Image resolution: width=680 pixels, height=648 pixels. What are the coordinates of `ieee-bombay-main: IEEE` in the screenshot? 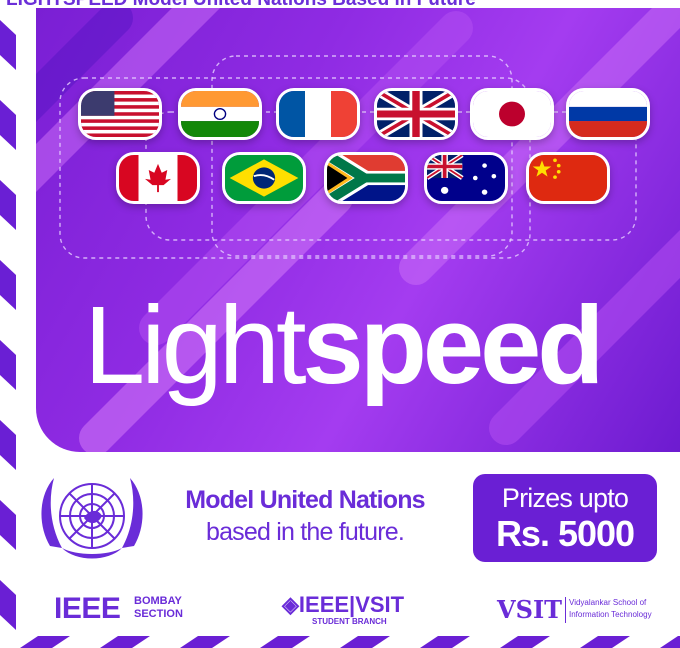 It's located at (87, 608).